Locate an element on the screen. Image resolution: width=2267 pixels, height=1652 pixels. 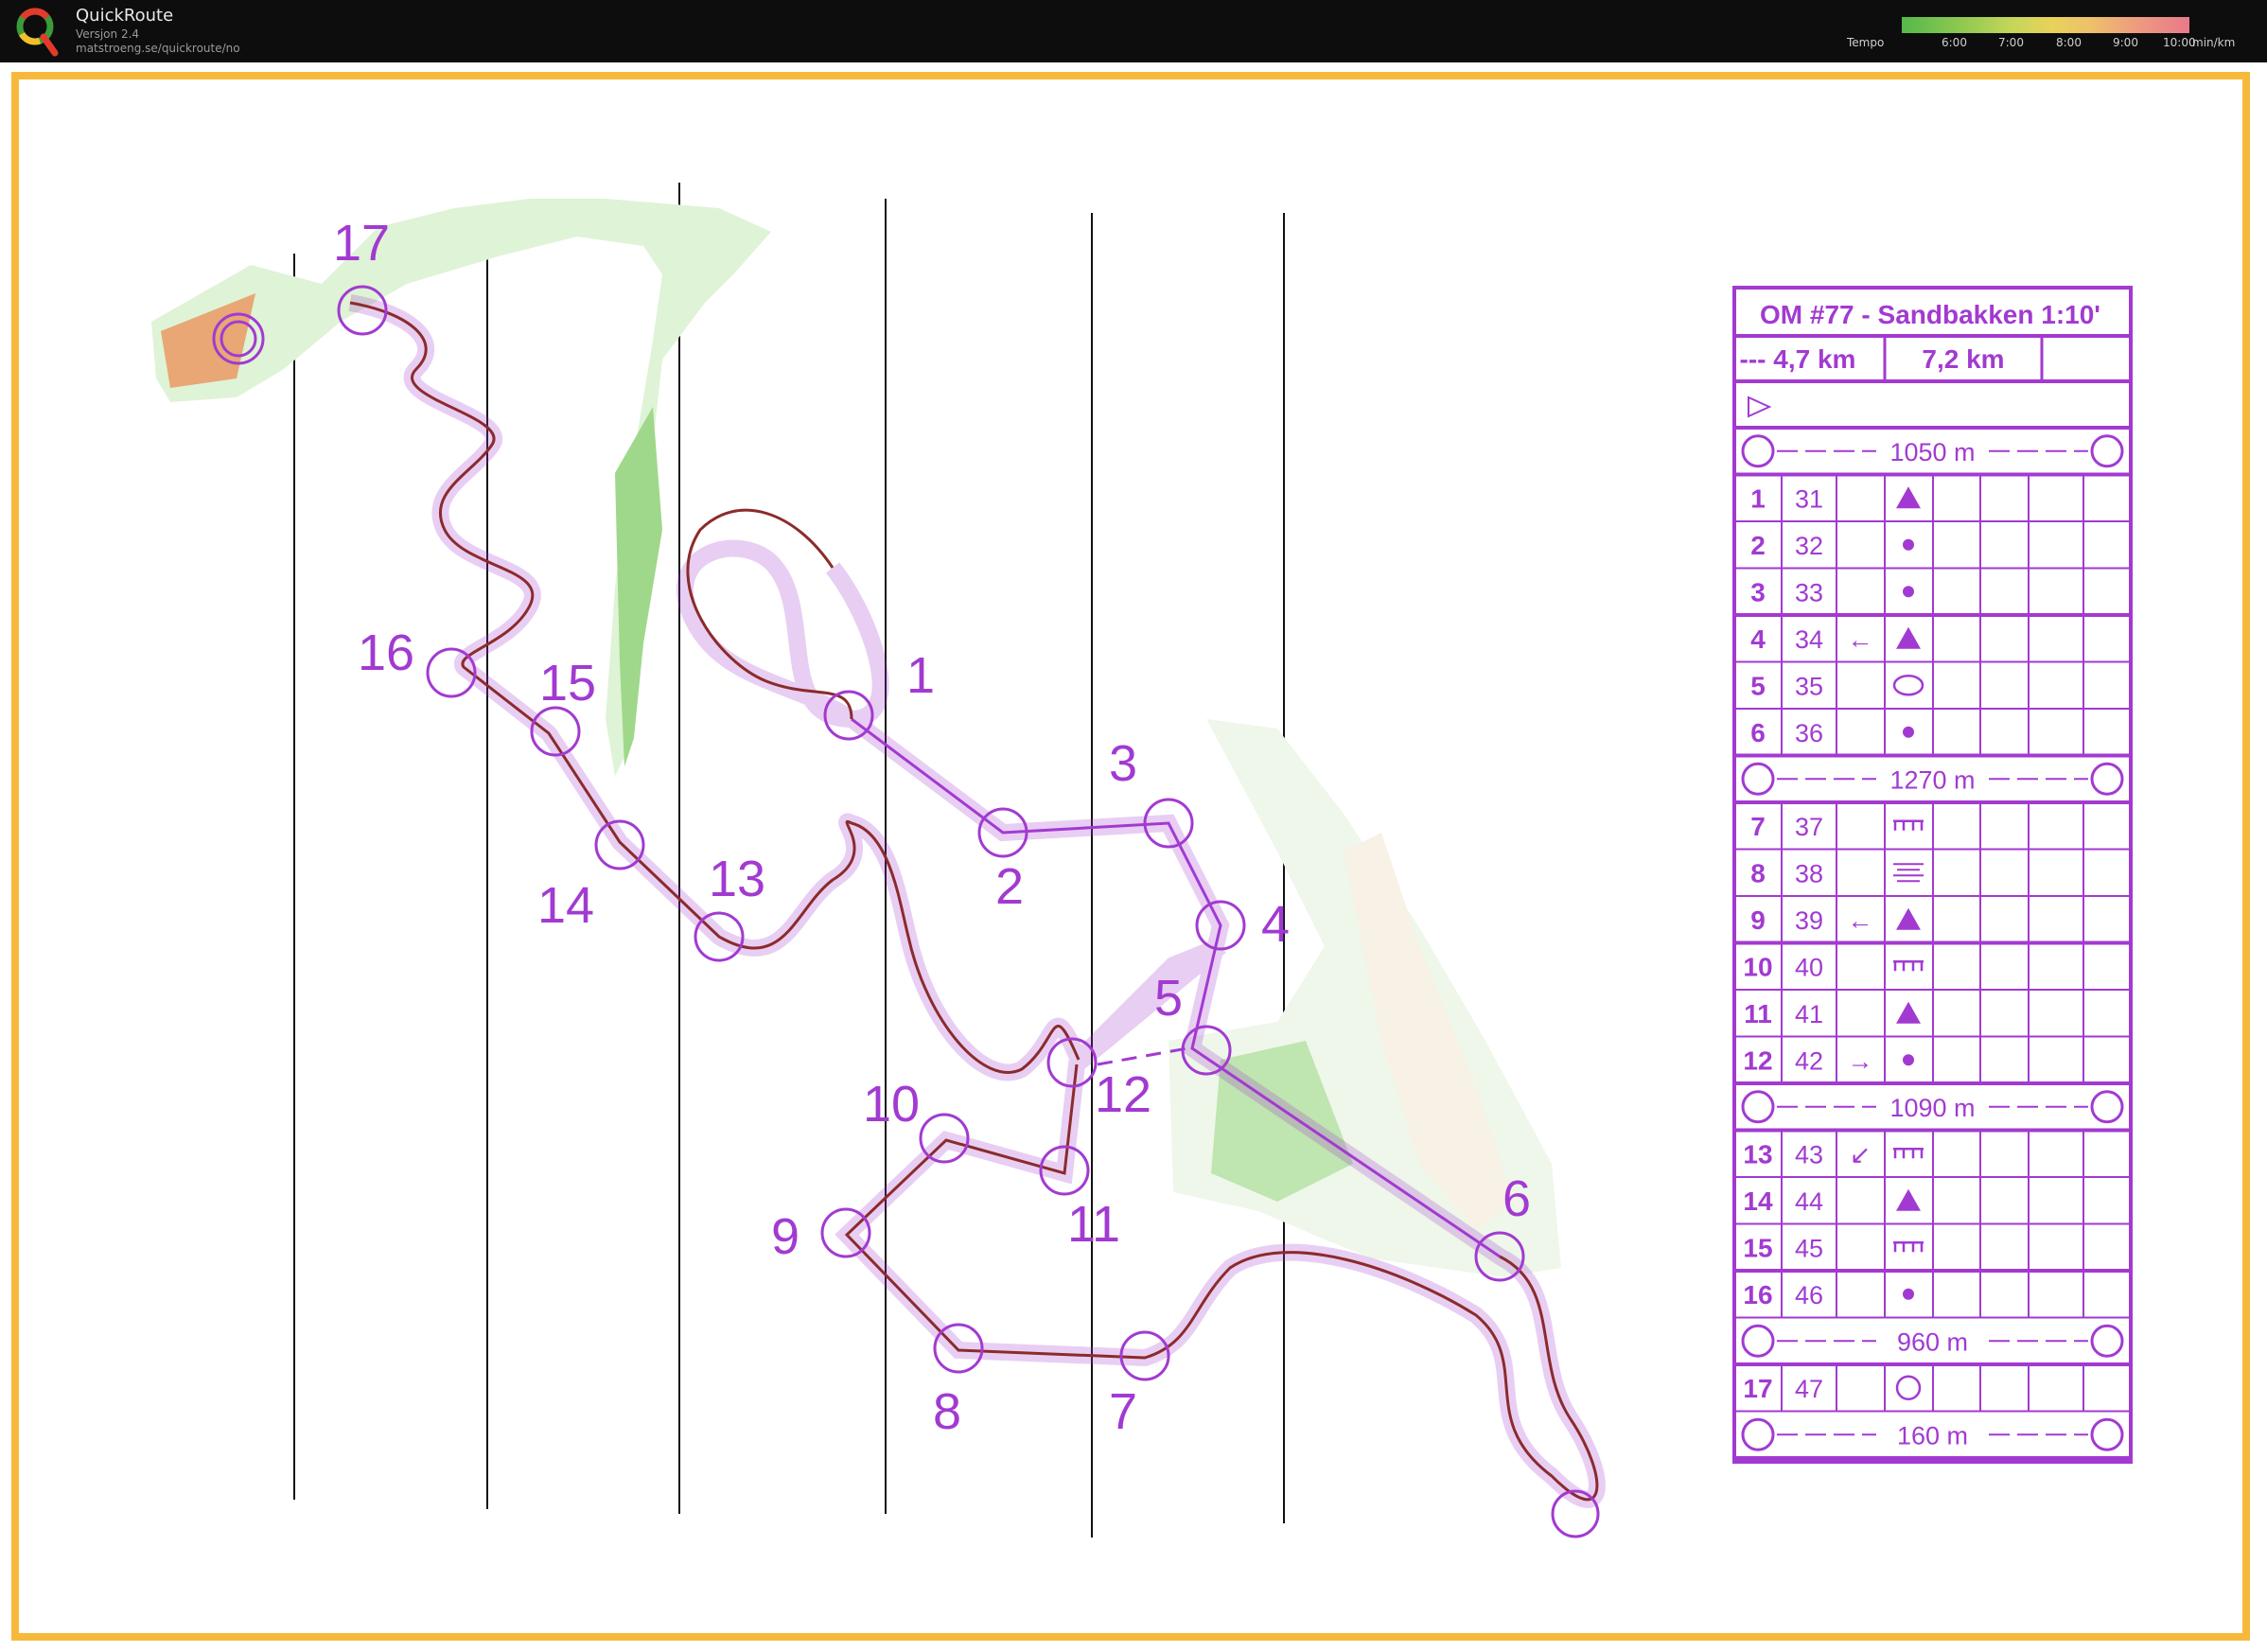
leg-distance: 1090 m is located at coordinates (1932, 1108).